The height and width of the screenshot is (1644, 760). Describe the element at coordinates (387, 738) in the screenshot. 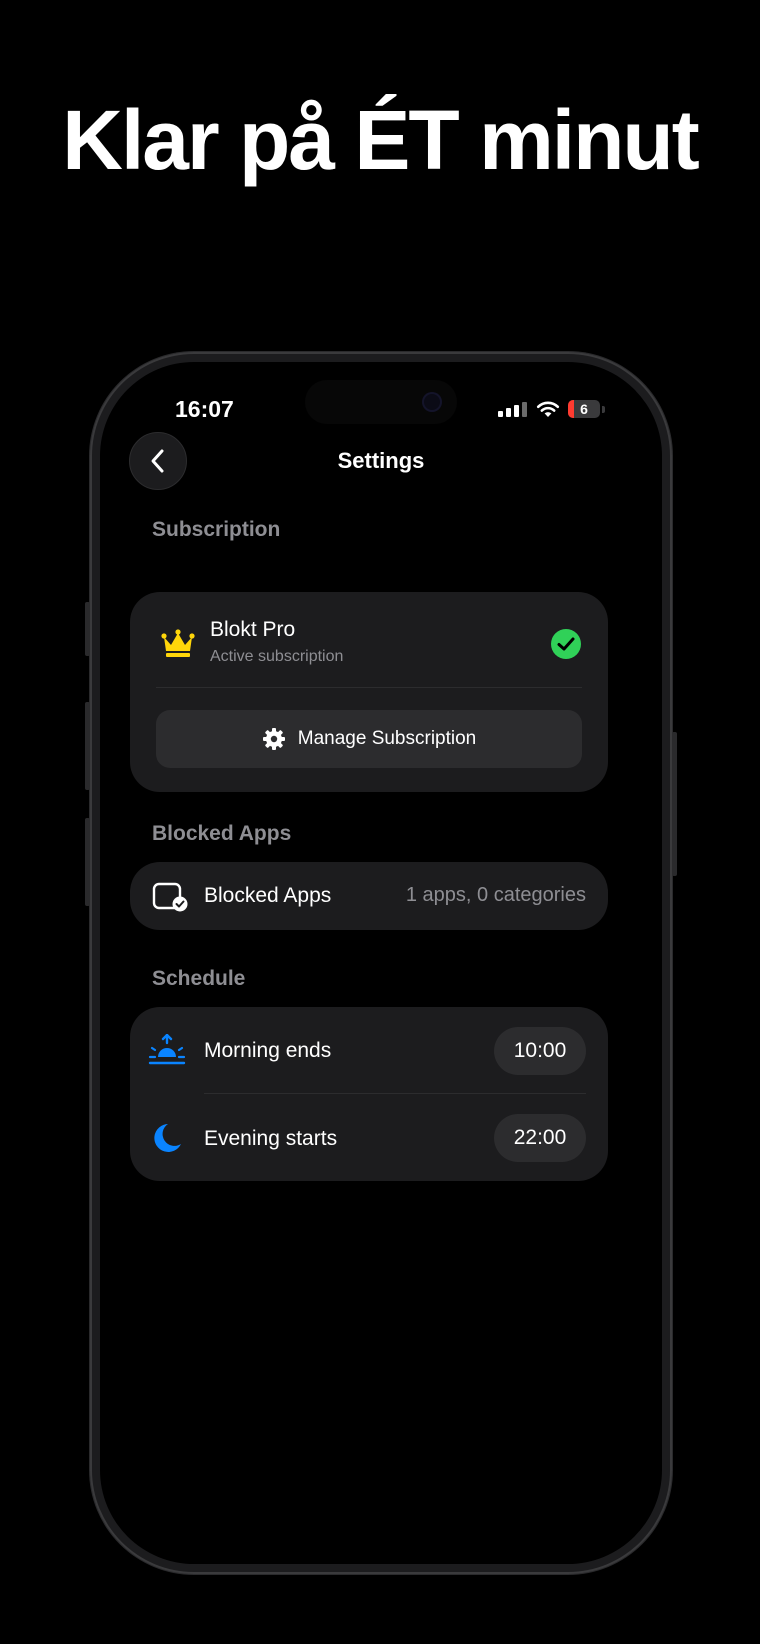

I see `manage-subscription-label: Manage Subscription` at that location.